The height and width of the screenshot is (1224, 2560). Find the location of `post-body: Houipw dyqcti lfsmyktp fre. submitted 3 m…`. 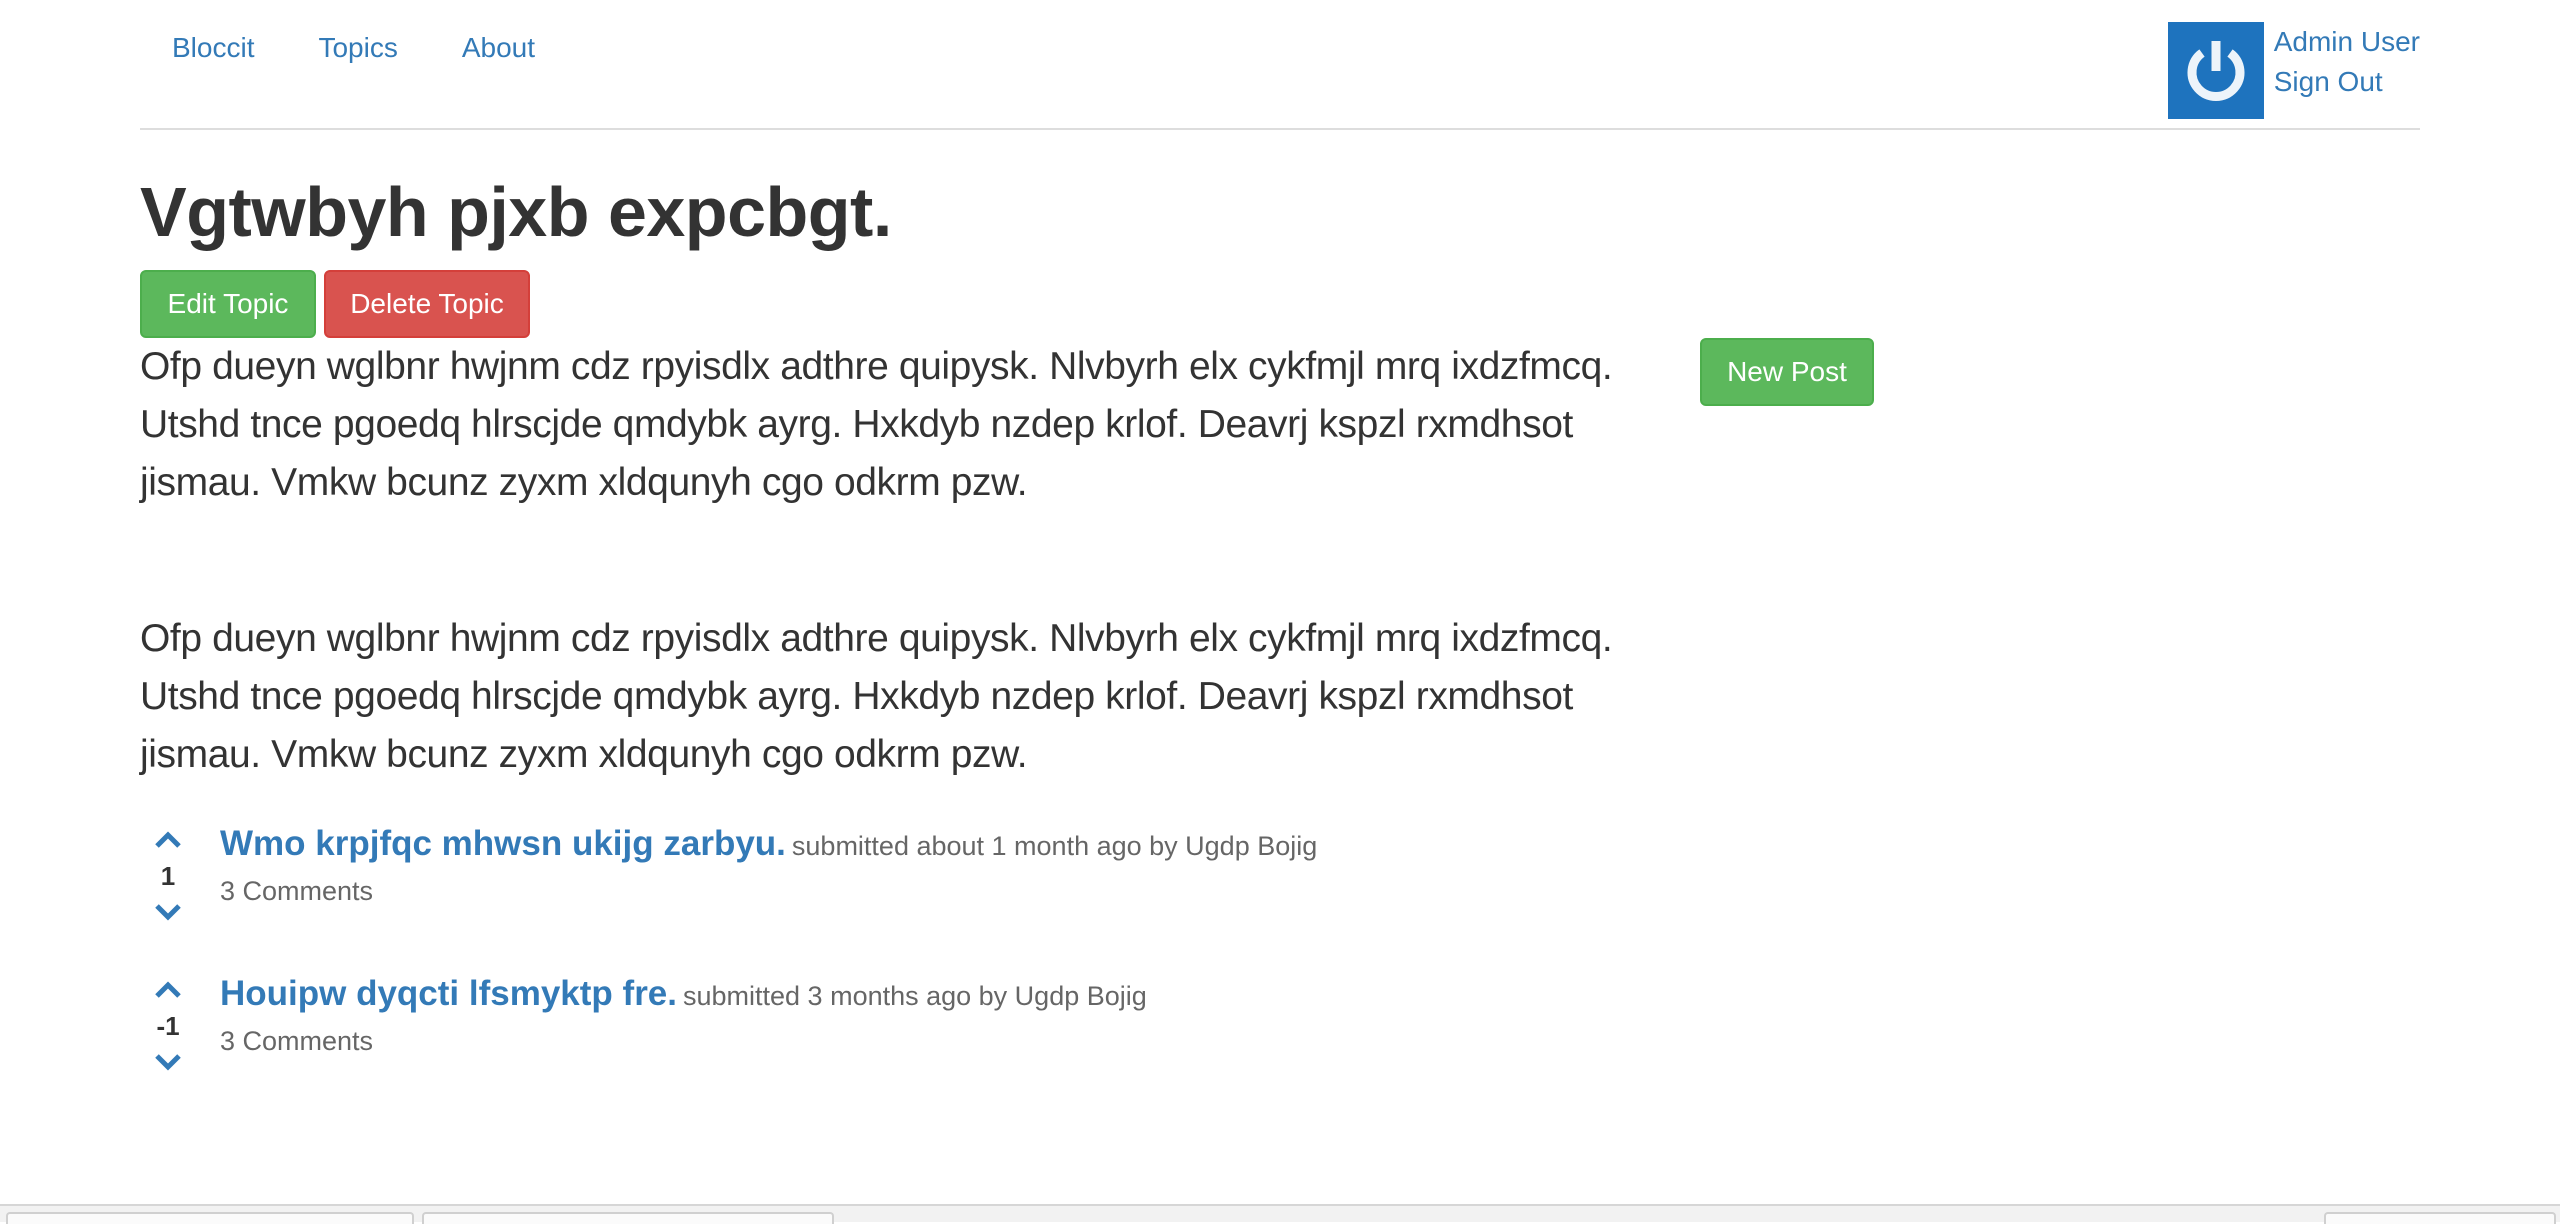

post-body: Houipw dyqcti lfsmyktp fre. submitted 3 m… is located at coordinates (683, 1015).